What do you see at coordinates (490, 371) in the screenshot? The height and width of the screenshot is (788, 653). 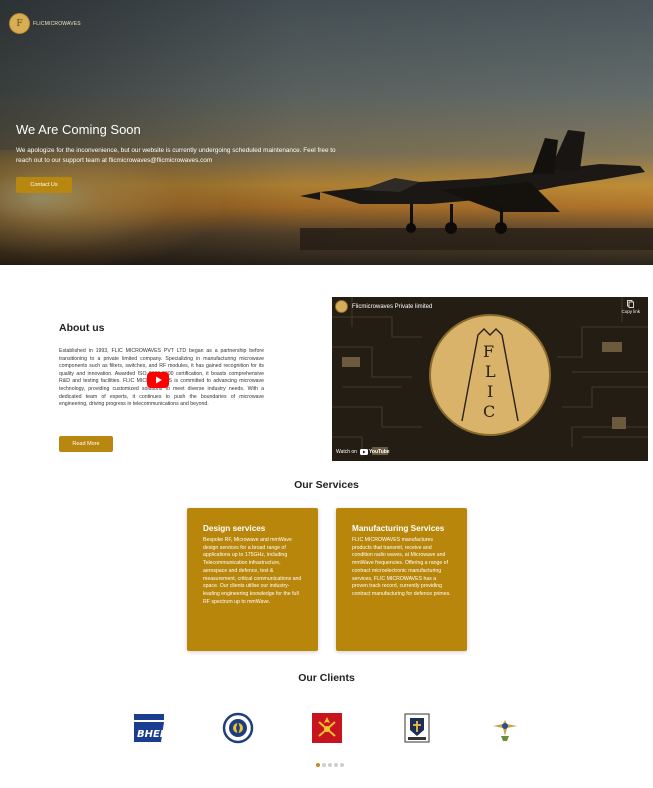 I see `logo-letter-l: L` at bounding box center [490, 371].